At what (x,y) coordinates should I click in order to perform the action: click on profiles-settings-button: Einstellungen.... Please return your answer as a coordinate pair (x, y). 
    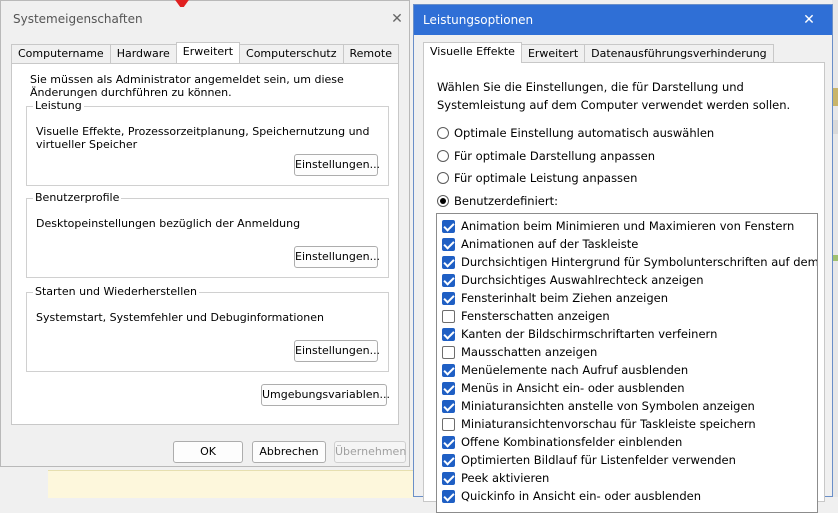
    Looking at the image, I should click on (337, 257).